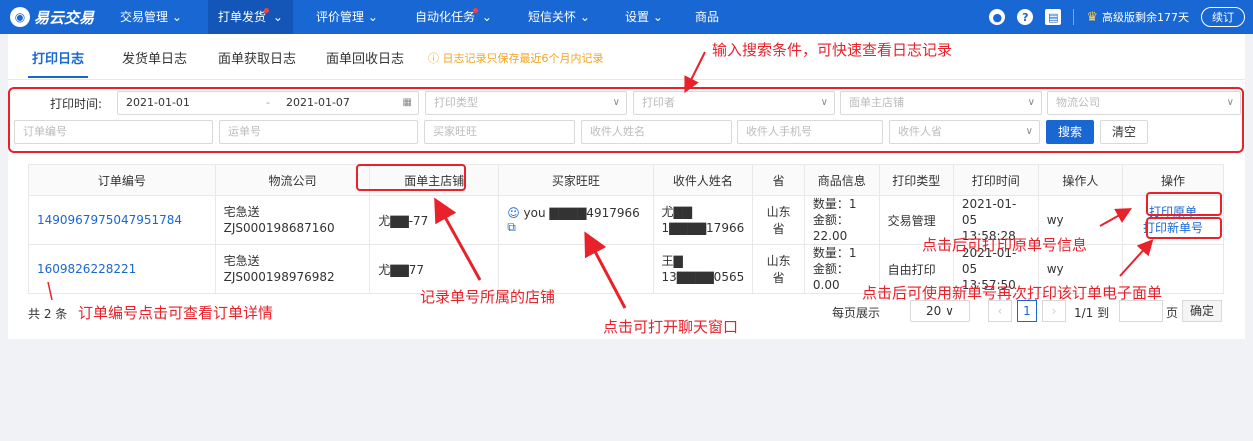  Describe the element at coordinates (810, 132) in the screenshot. I see `receiver-phone-input: 收件人手机号` at that location.